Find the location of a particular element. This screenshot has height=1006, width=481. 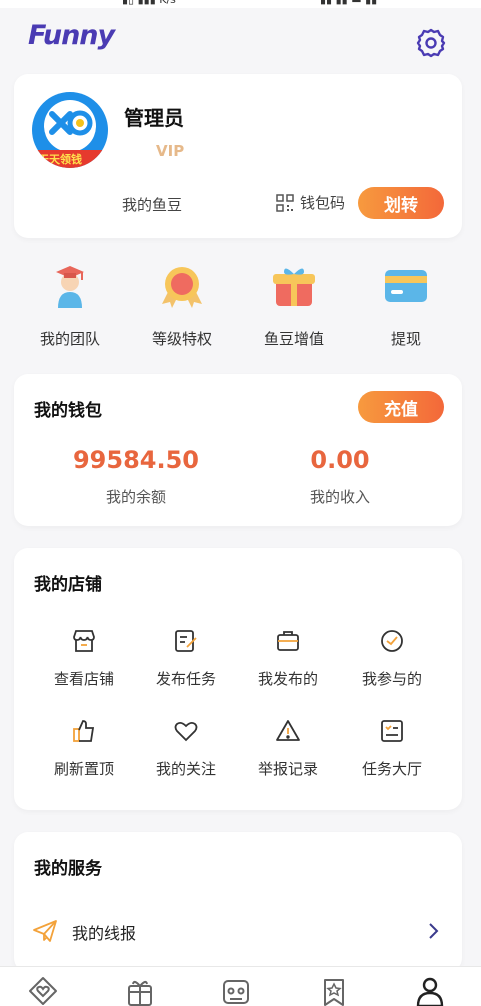

vip-badge: VIP is located at coordinates (170, 151).